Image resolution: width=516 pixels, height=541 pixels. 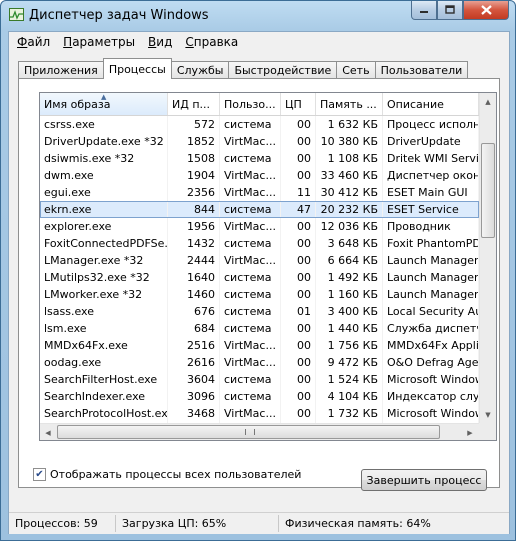 I want to click on cell-memory: 3 400 КБ, so click(x=349, y=311).